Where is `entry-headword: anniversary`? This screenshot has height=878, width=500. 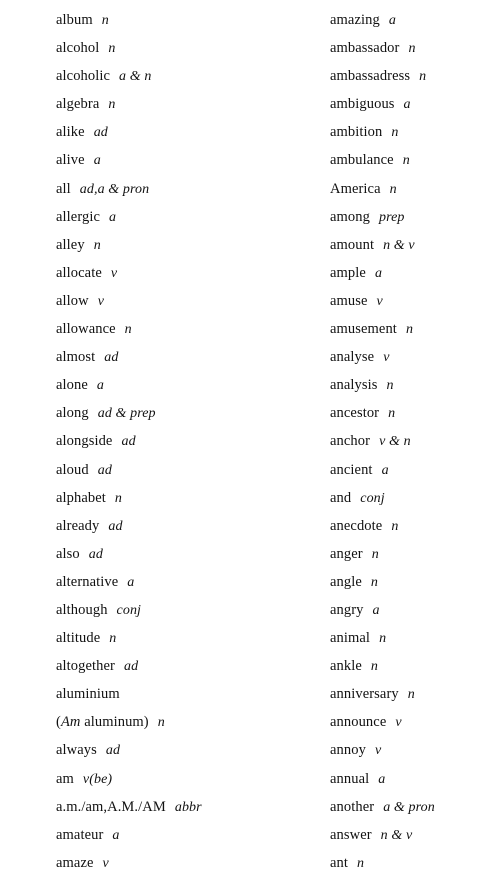
entry-headword: anniversary is located at coordinates (364, 694).